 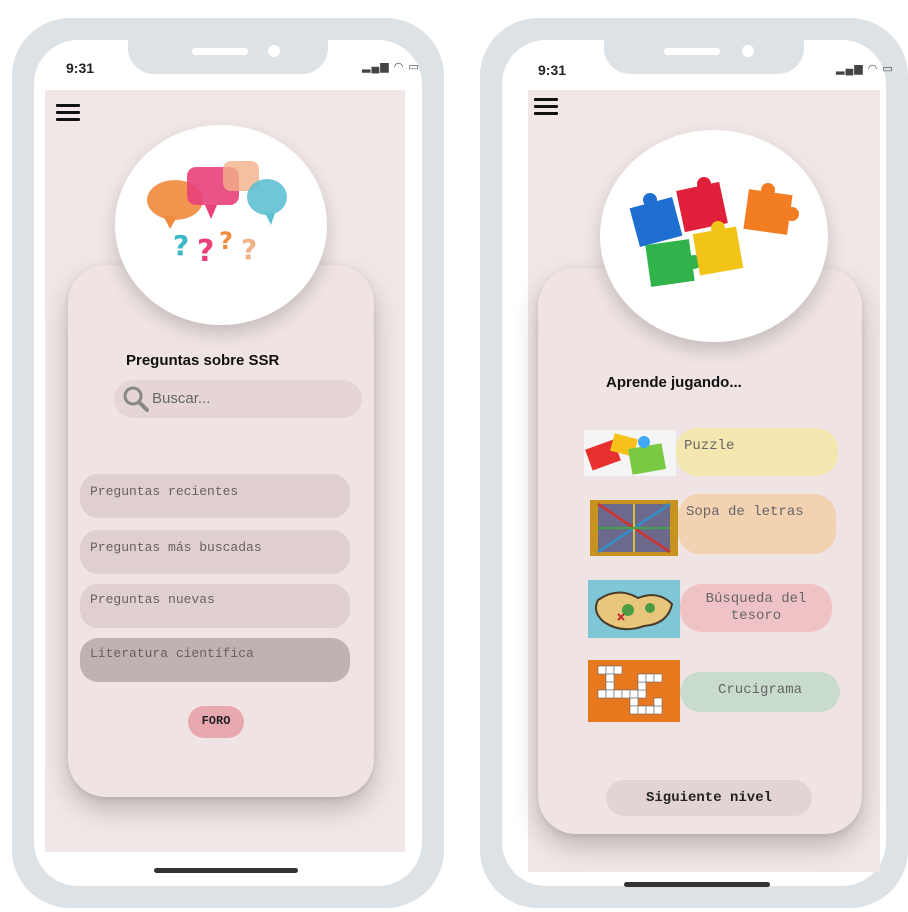 I want to click on right-hero-circle, so click(x=714, y=236).